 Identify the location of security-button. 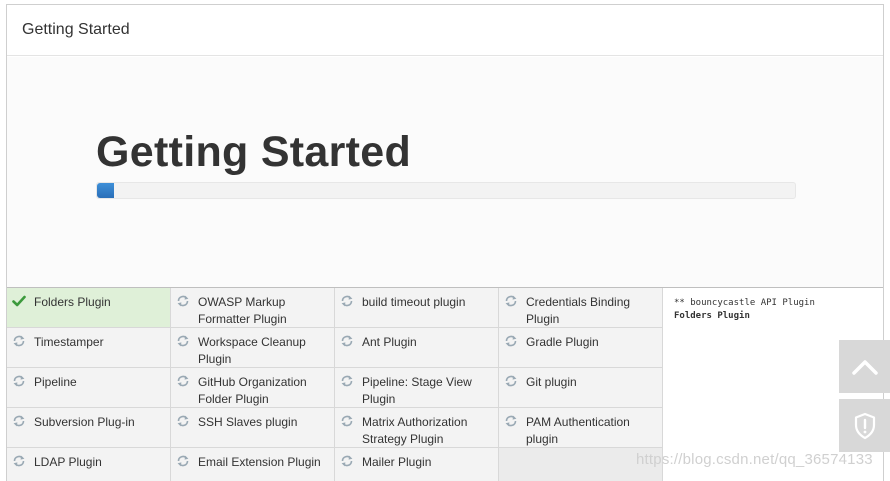
(864, 425).